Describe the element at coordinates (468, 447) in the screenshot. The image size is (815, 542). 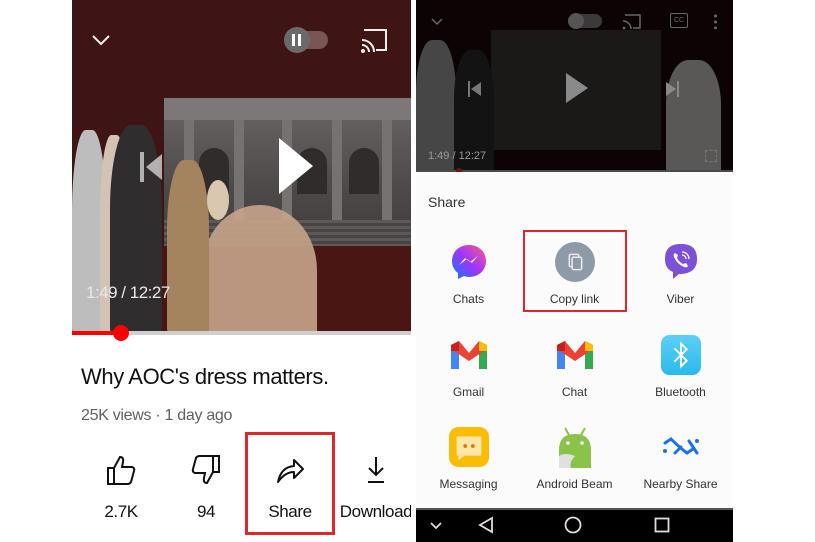
I see `messaging-icon` at that location.